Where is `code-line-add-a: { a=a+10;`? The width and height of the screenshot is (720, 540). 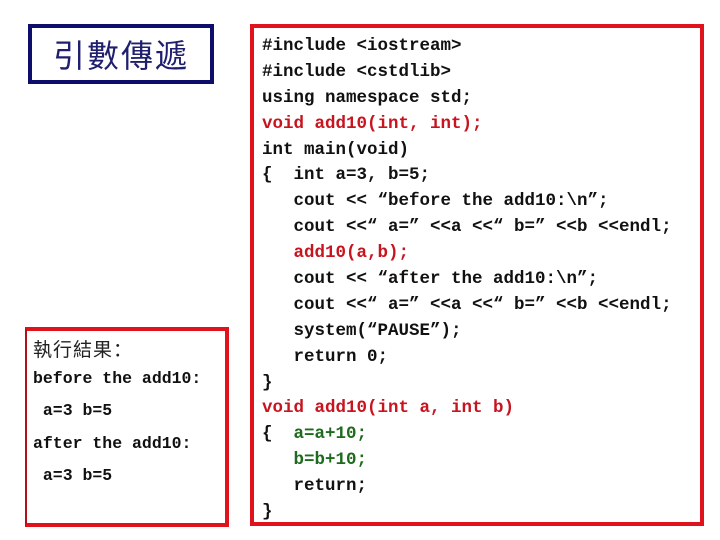 code-line-add-a: { a=a+10; is located at coordinates (467, 435).